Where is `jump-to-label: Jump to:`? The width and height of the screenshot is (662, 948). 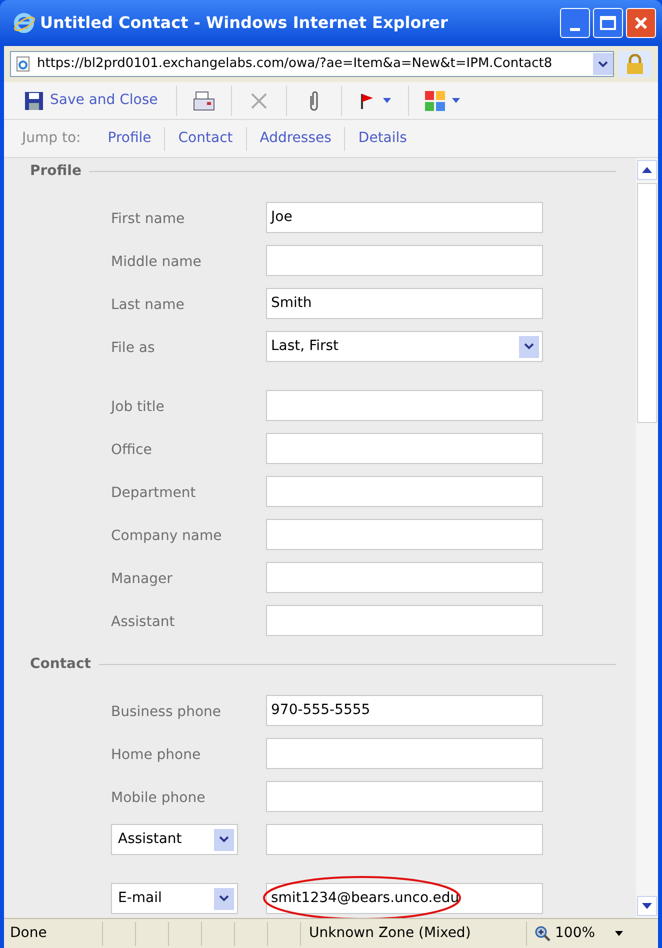
jump-to-label: Jump to: is located at coordinates (51, 138).